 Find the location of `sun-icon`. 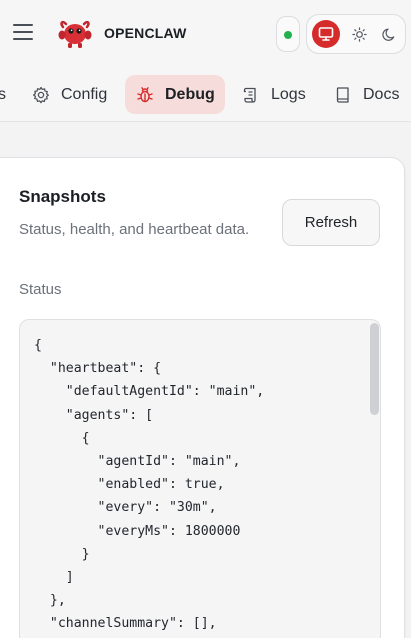

sun-icon is located at coordinates (359, 34).